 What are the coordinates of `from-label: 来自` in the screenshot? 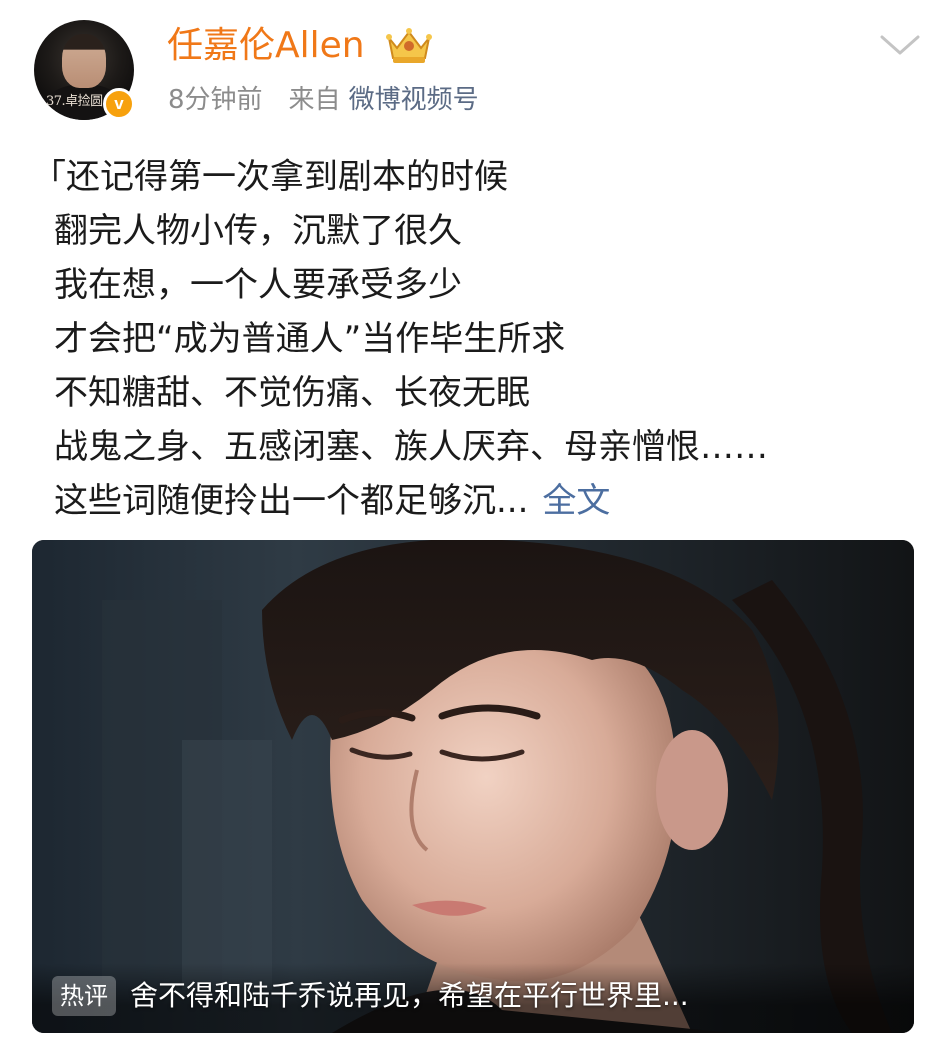 It's located at (314, 100).